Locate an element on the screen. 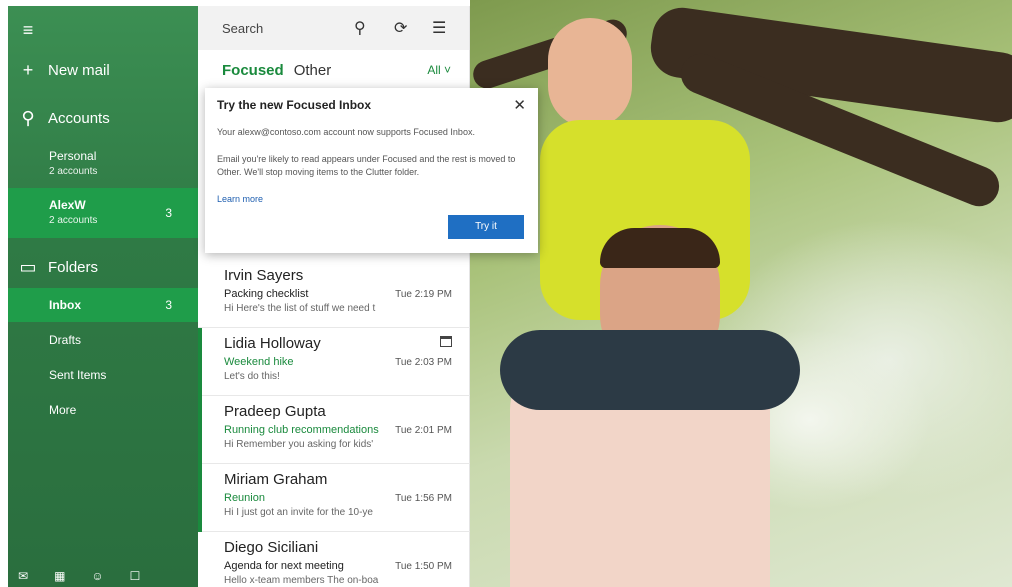 This screenshot has width=1012, height=587. folder-name: More is located at coordinates (63, 409).